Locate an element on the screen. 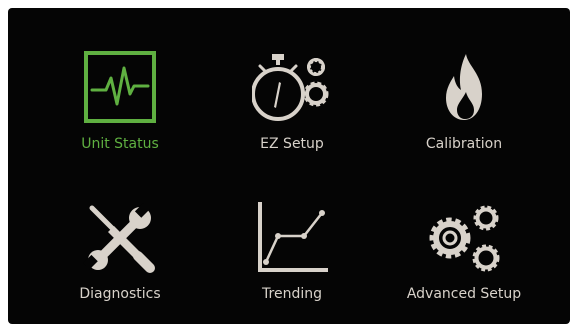  menu-item-label: Calibration is located at coordinates (464, 144).